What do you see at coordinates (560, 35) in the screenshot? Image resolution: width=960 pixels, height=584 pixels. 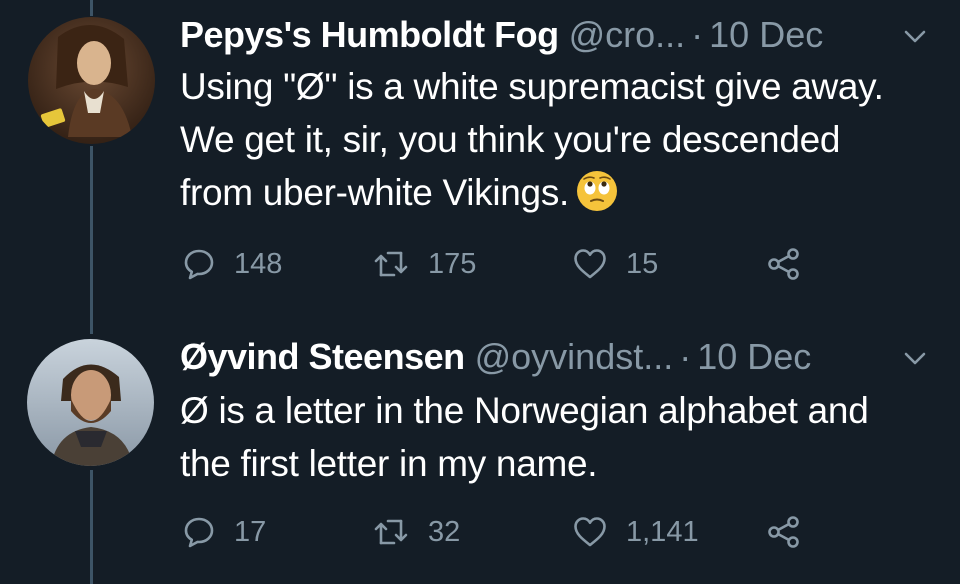 I see `tweet-header: Pepys's Humboldt Fog @cro... · 10 Dec` at bounding box center [560, 35].